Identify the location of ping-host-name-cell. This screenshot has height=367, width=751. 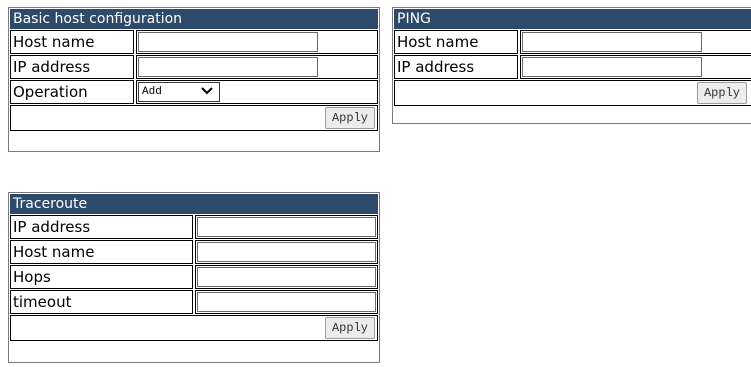
(635, 42).